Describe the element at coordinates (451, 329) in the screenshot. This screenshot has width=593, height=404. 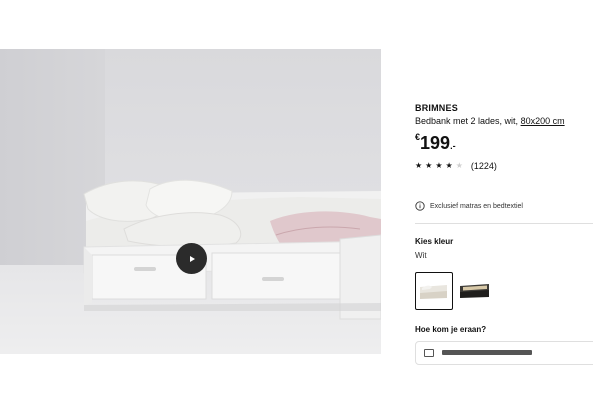
I see `delivery-label: Hoe kom je eraan?` at that location.